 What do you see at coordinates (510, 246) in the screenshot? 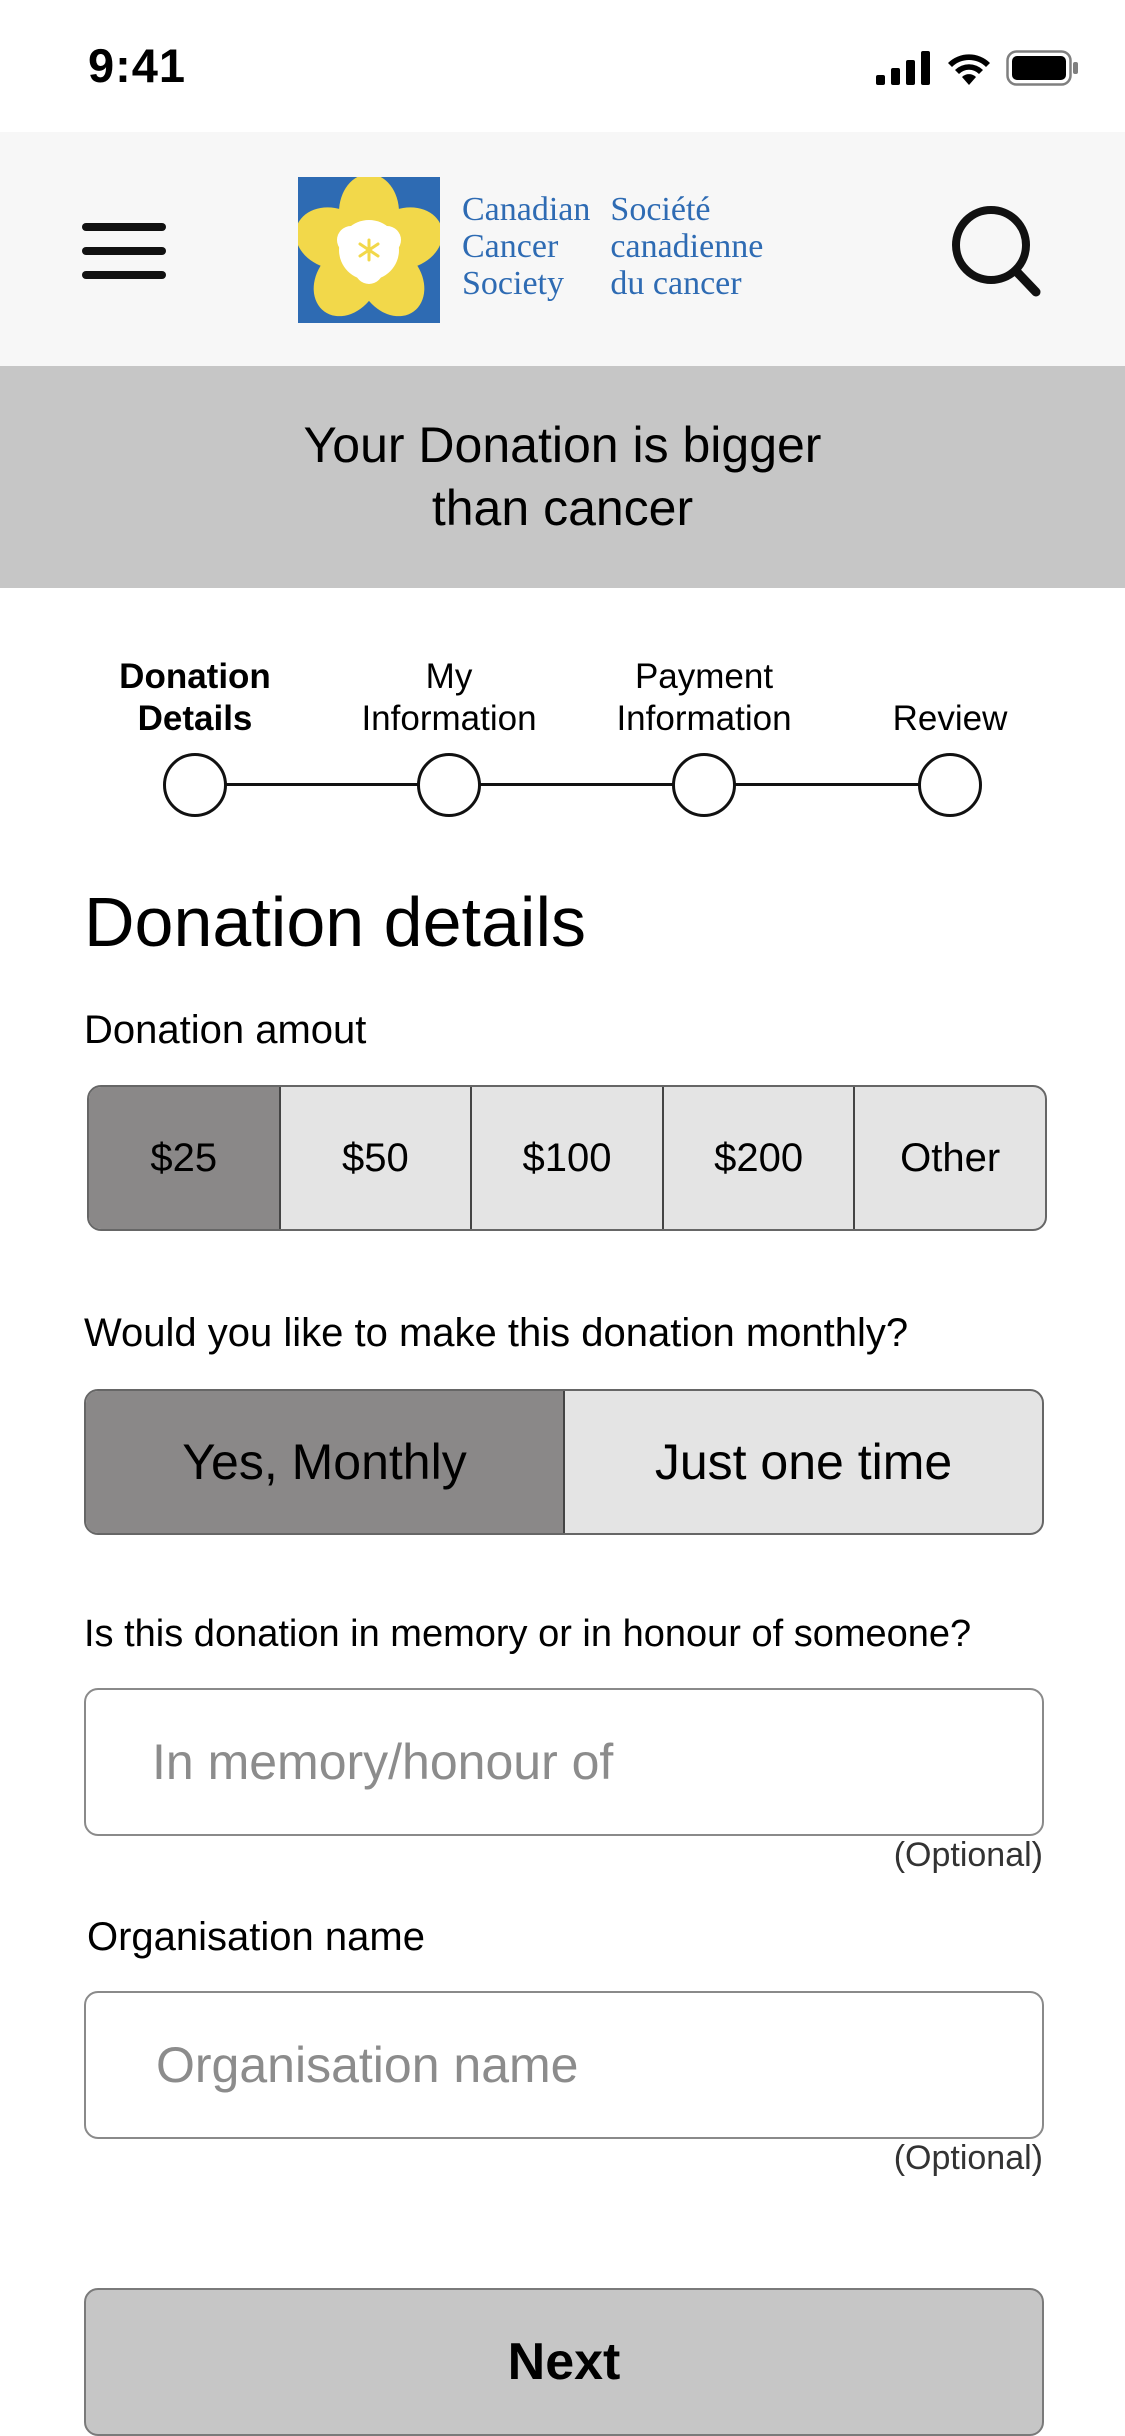
I see `logo-line: Cancer` at bounding box center [510, 246].